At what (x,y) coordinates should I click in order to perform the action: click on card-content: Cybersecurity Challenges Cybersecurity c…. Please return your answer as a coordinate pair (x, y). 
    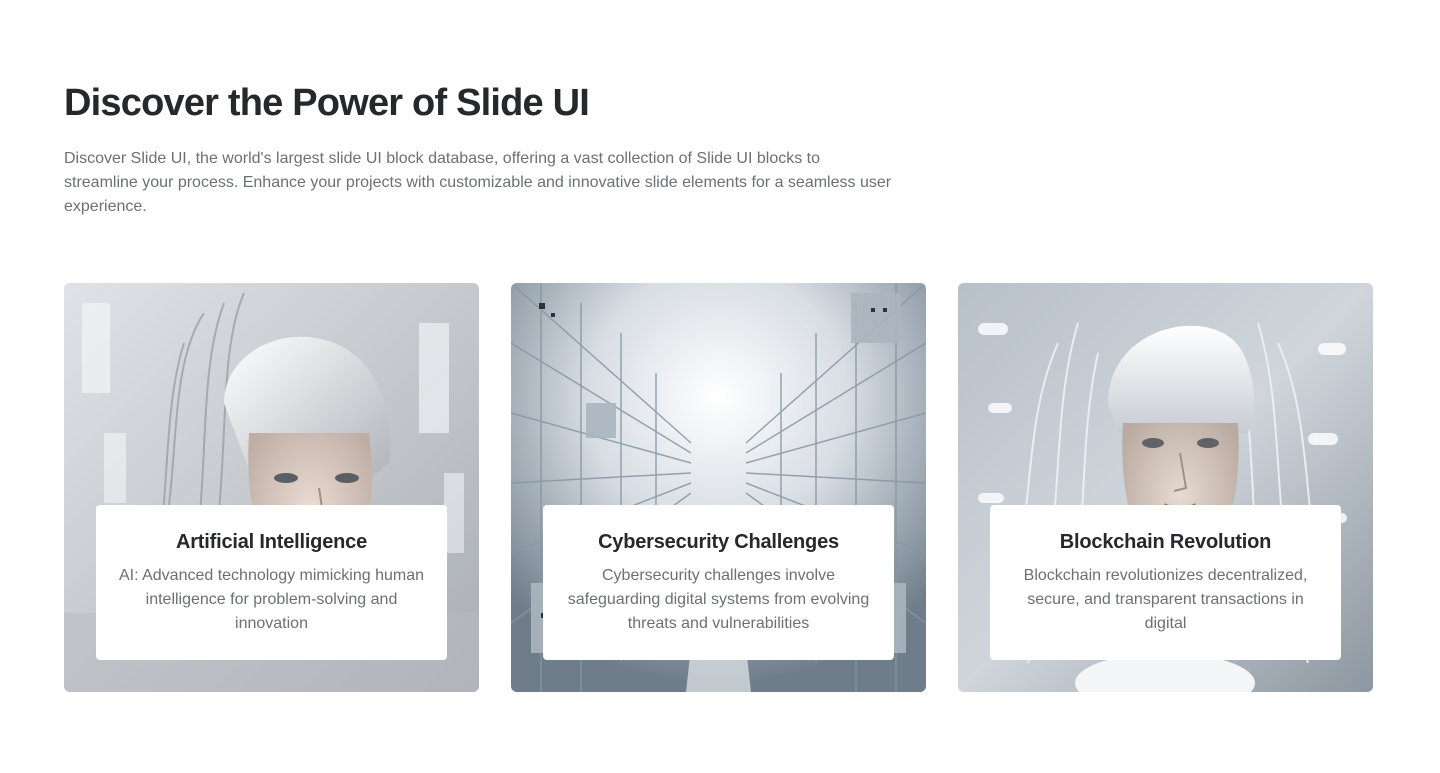
    Looking at the image, I should click on (718, 582).